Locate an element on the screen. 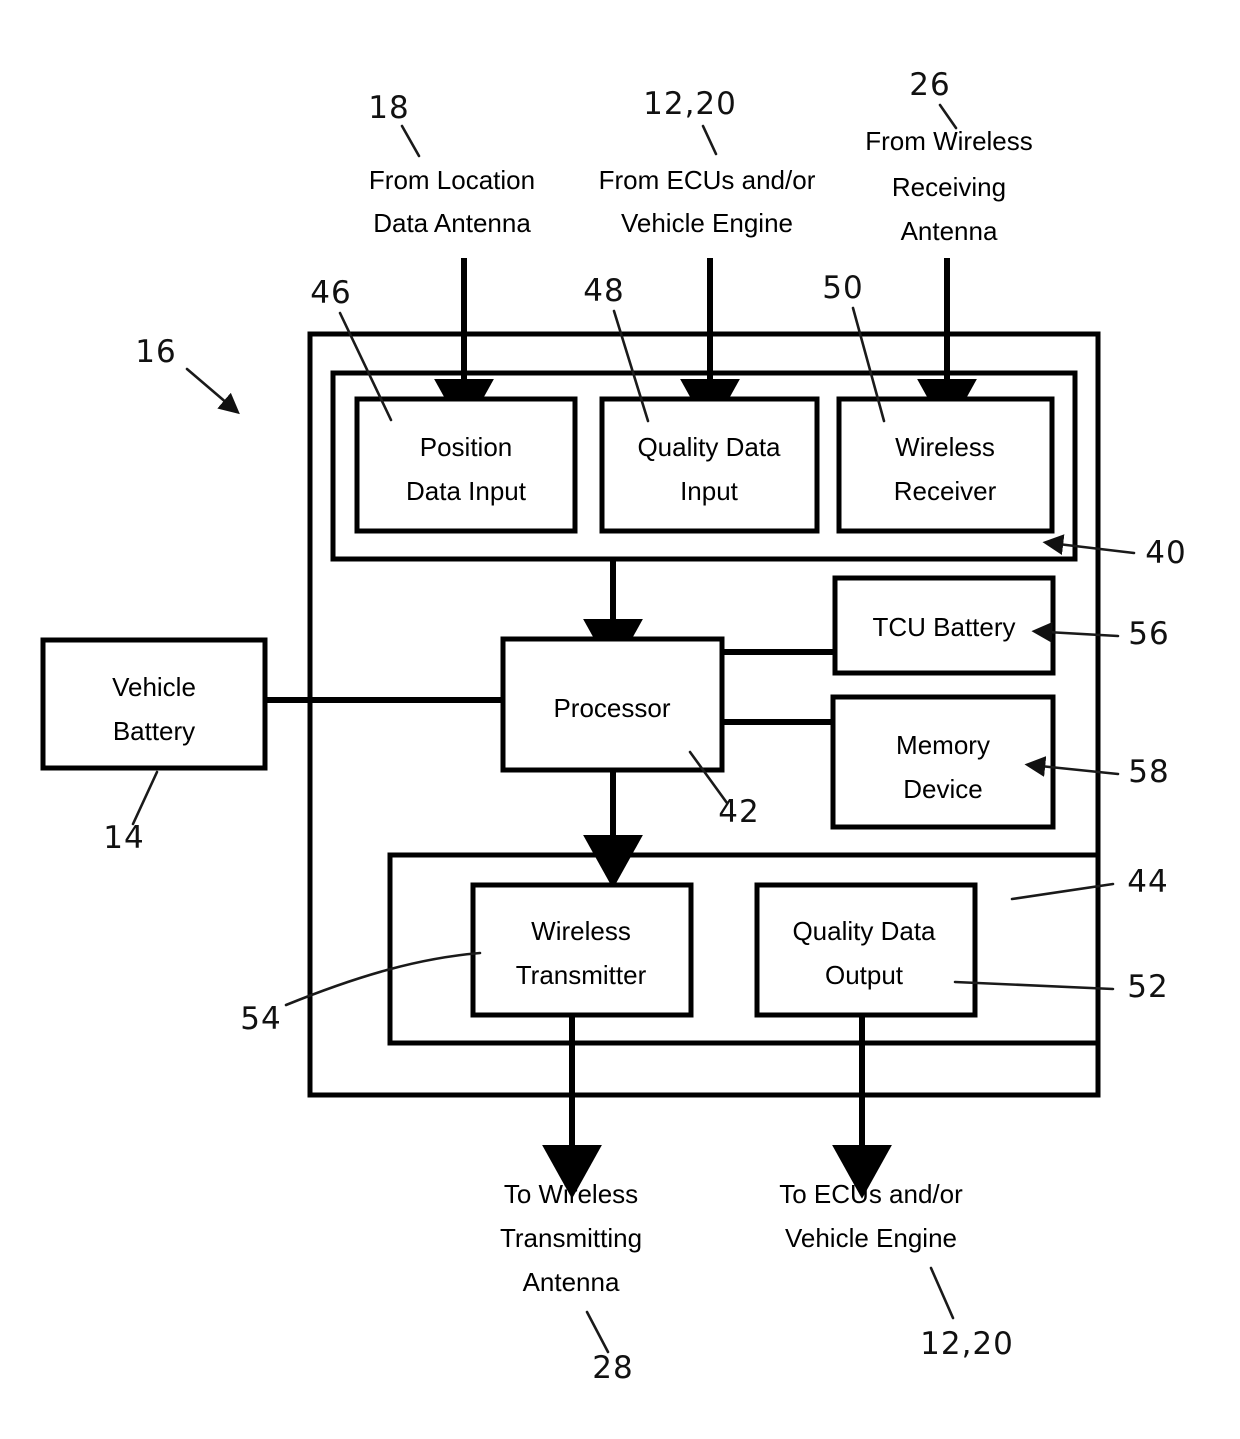 The image size is (1240, 1439). block-wireless-transmitter is located at coordinates (582, 950).